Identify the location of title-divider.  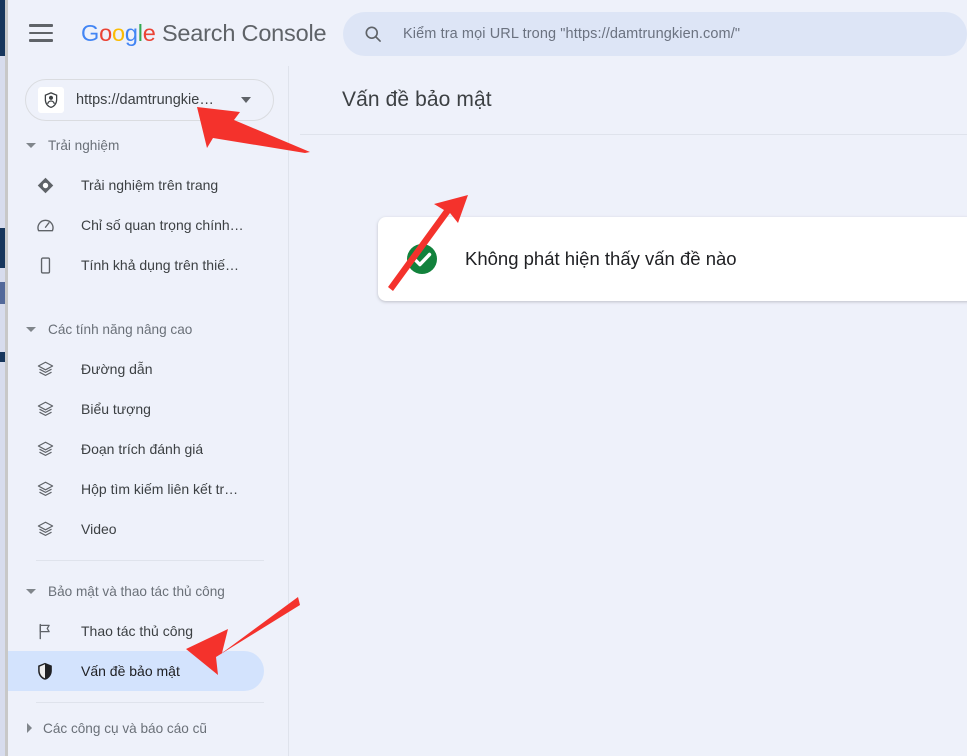
(633, 134).